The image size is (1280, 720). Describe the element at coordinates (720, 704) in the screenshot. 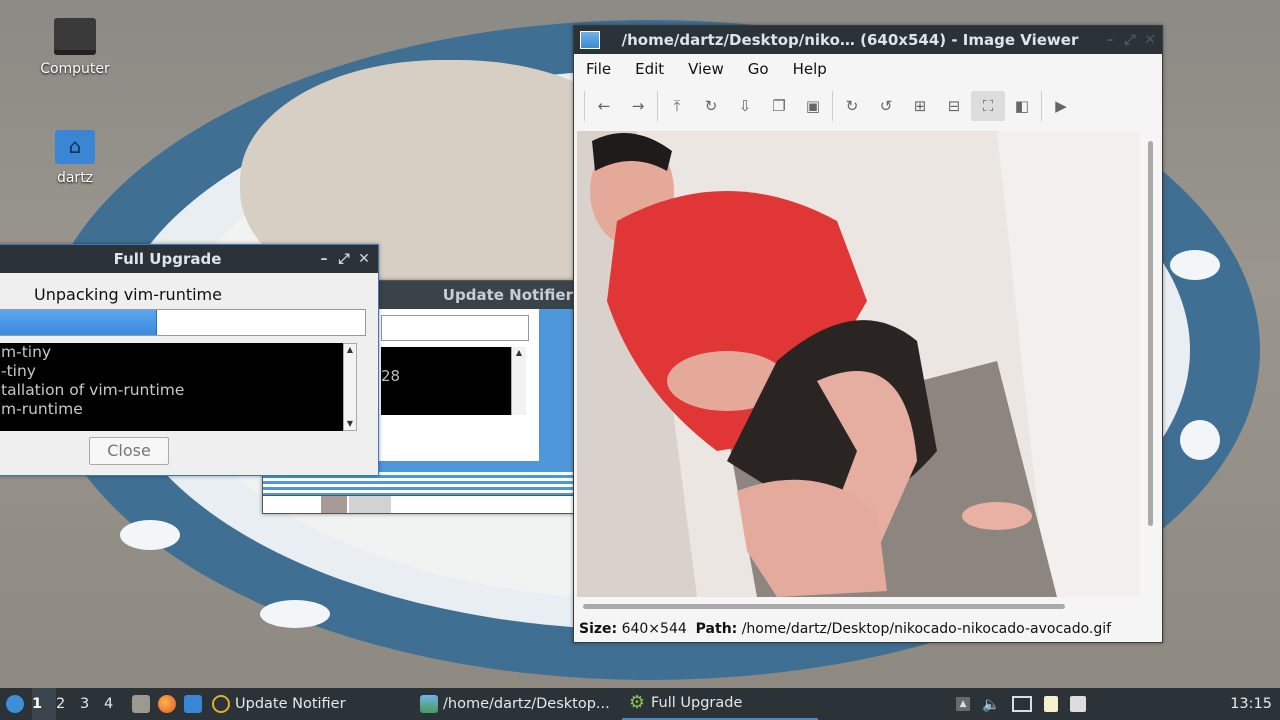

I see `task-full-upgrade: ⚙ Full Upgrade` at that location.